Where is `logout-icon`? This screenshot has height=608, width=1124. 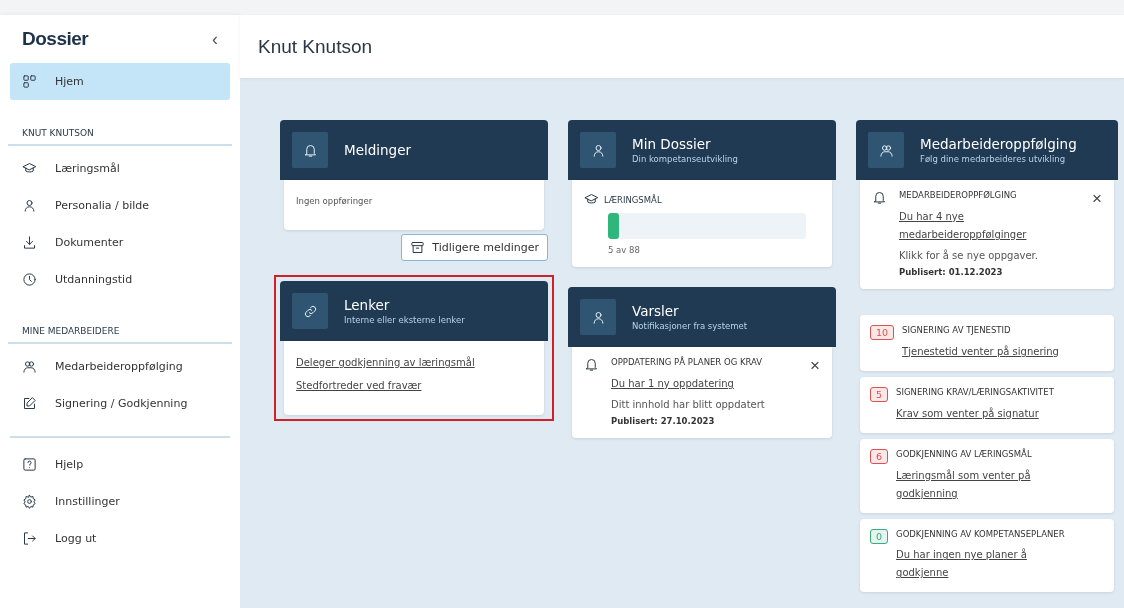
logout-icon is located at coordinates (29, 538).